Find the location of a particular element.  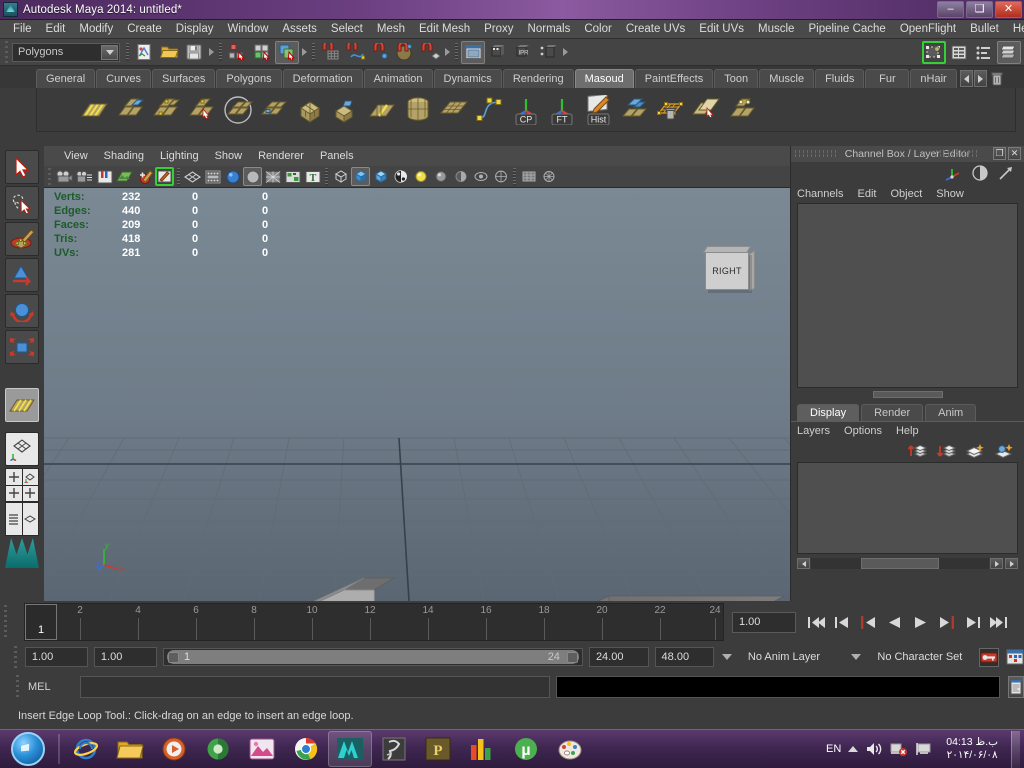

menu-help: Help is located at coordinates (1015, 29).